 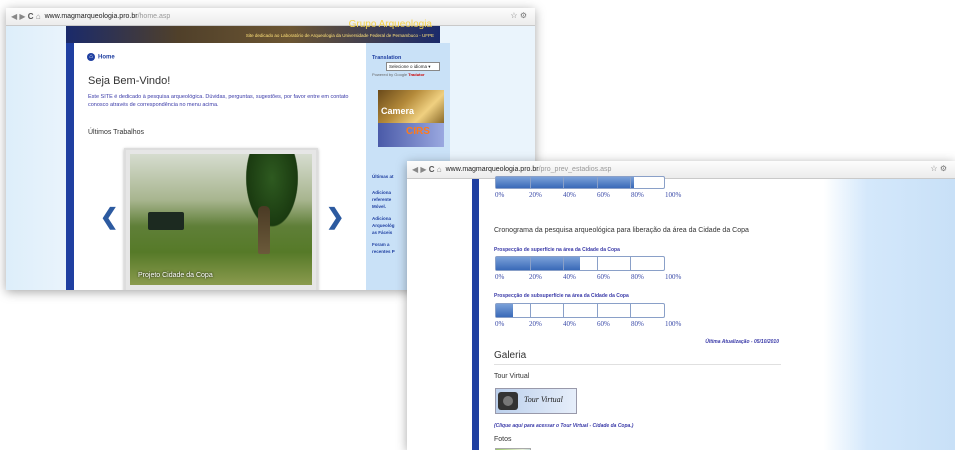 What do you see at coordinates (418, 131) in the screenshot?
I see `cirs-banner-label: CIRS` at bounding box center [418, 131].